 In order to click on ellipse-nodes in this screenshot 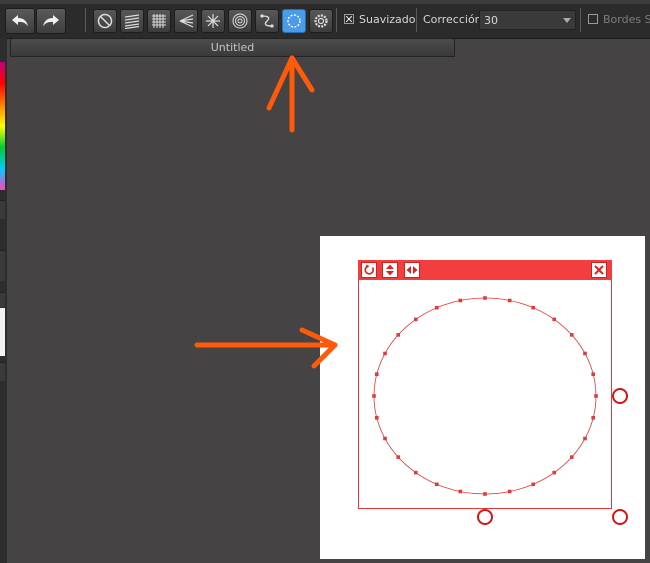, I will do `click(485, 396)`.